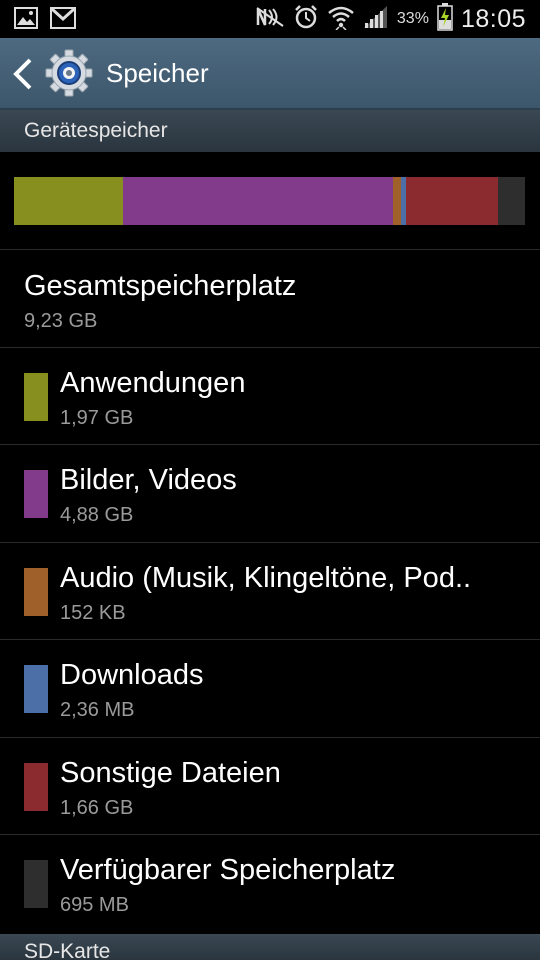 Image resolution: width=540 pixels, height=960 pixels. What do you see at coordinates (412, 18) in the screenshot?
I see `battery-percent: 33%` at bounding box center [412, 18].